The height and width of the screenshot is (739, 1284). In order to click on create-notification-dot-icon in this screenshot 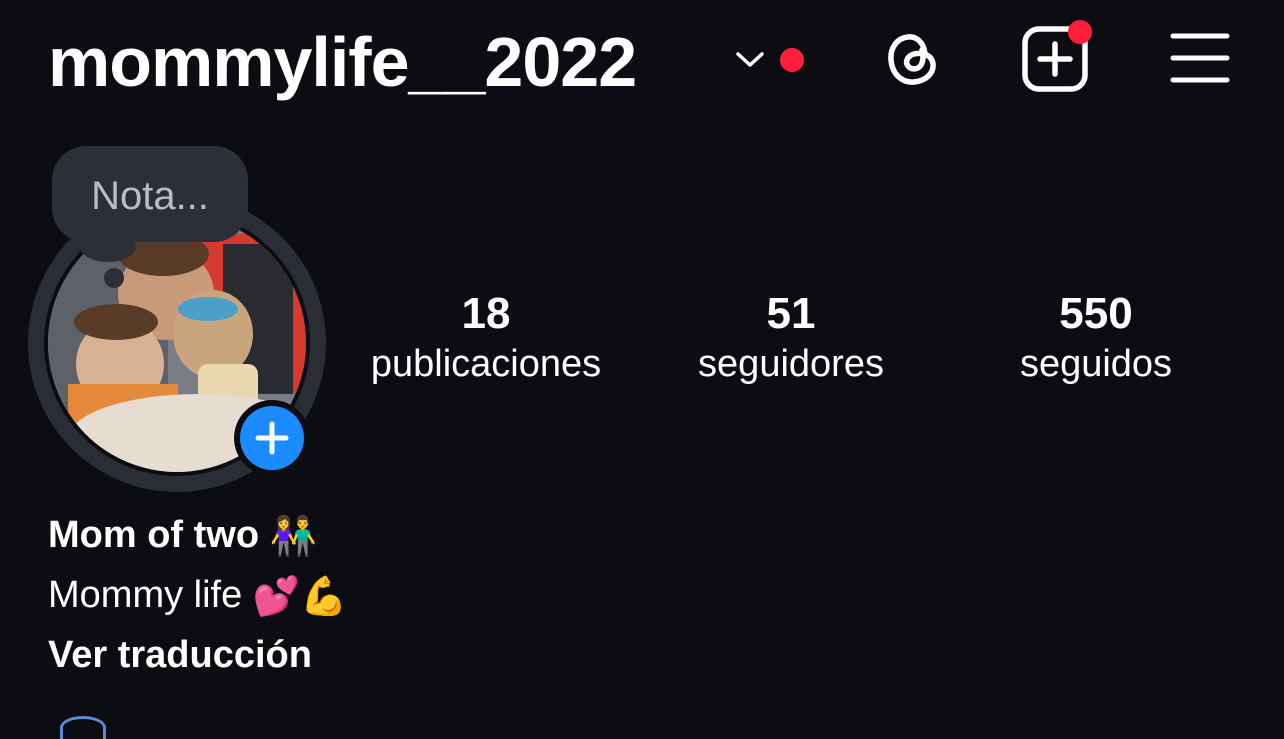, I will do `click(1080, 32)`.